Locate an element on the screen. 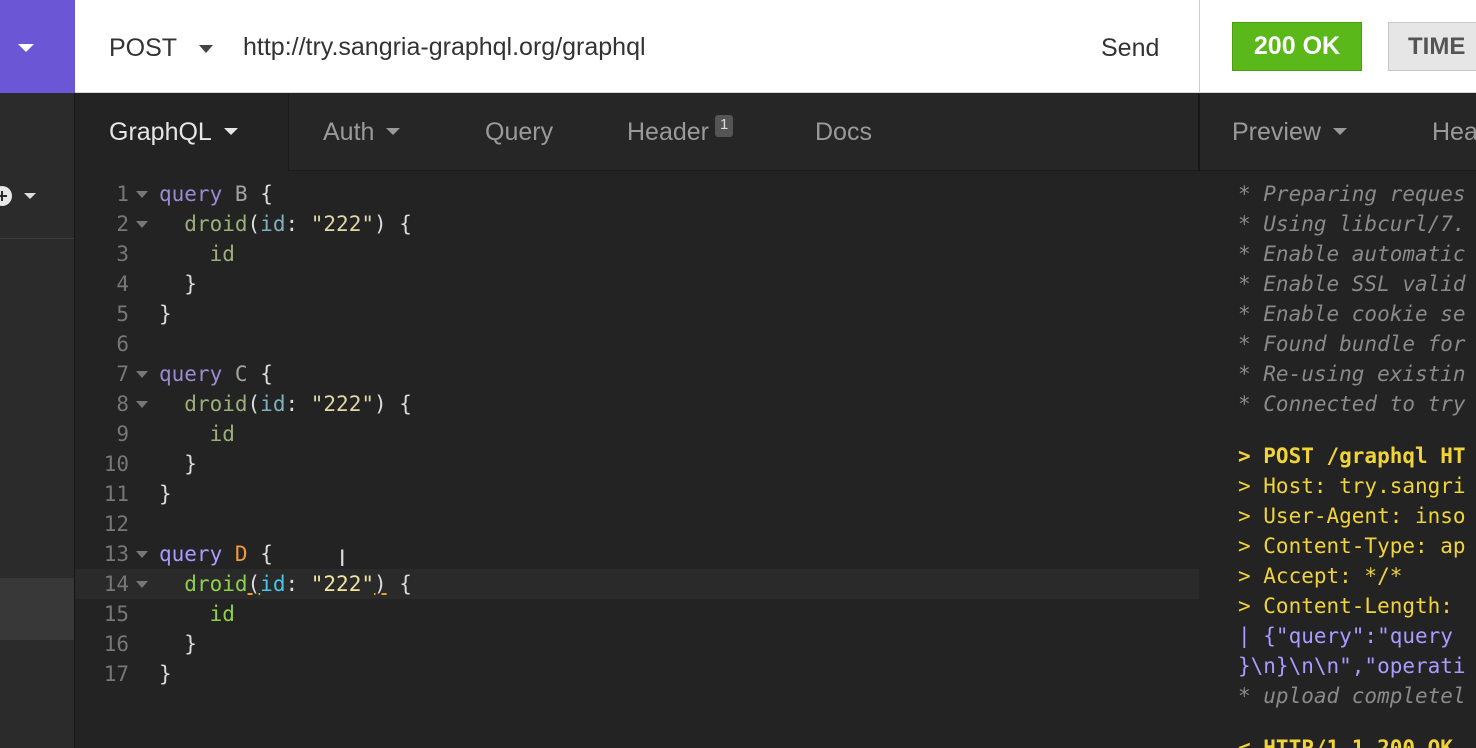 The height and width of the screenshot is (748, 1476). code-line: 8 droid(id: "222") { is located at coordinates (637, 404).